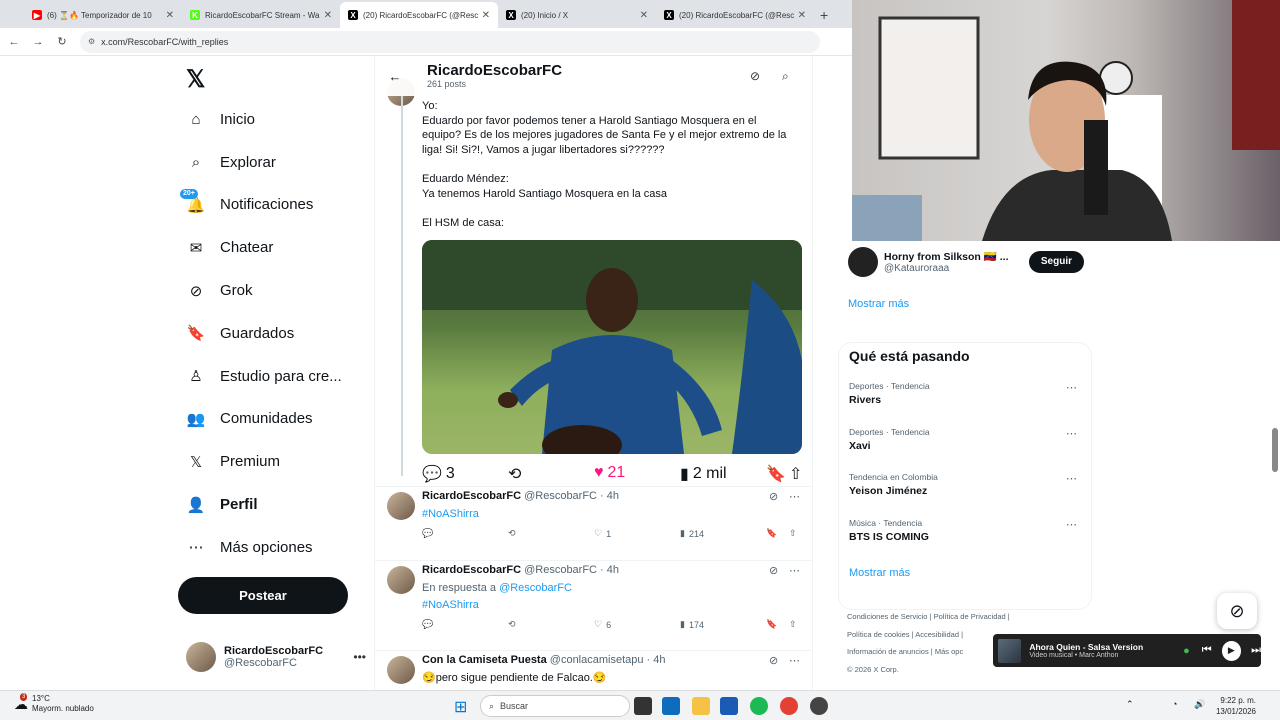  I want to click on follow-button: Seguir, so click(1056, 262).